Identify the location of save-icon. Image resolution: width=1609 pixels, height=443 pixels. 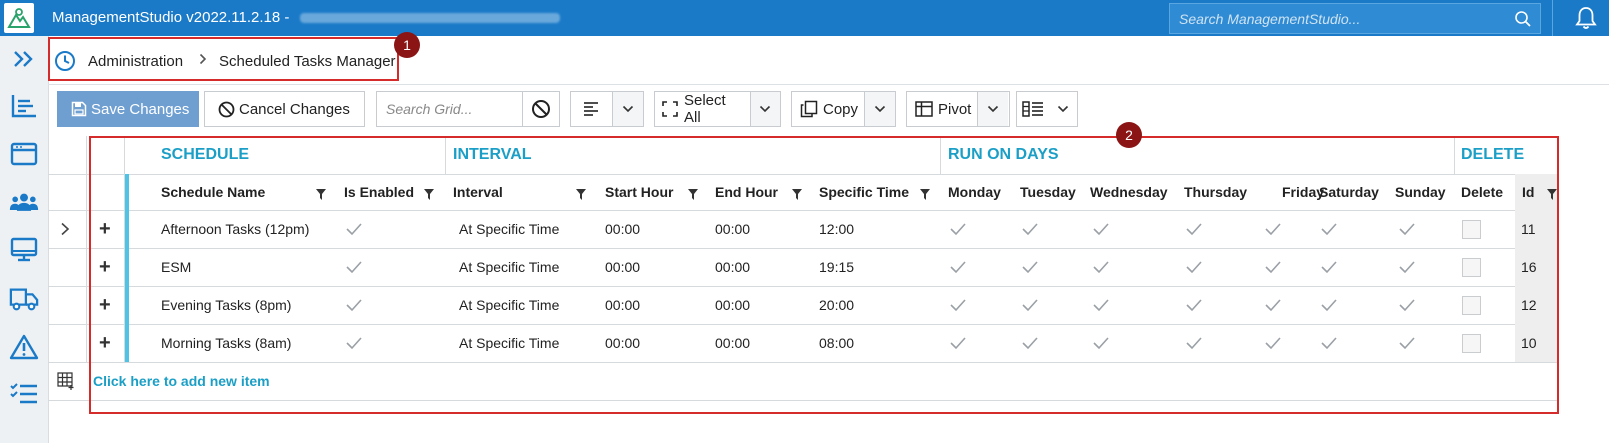
(79, 109).